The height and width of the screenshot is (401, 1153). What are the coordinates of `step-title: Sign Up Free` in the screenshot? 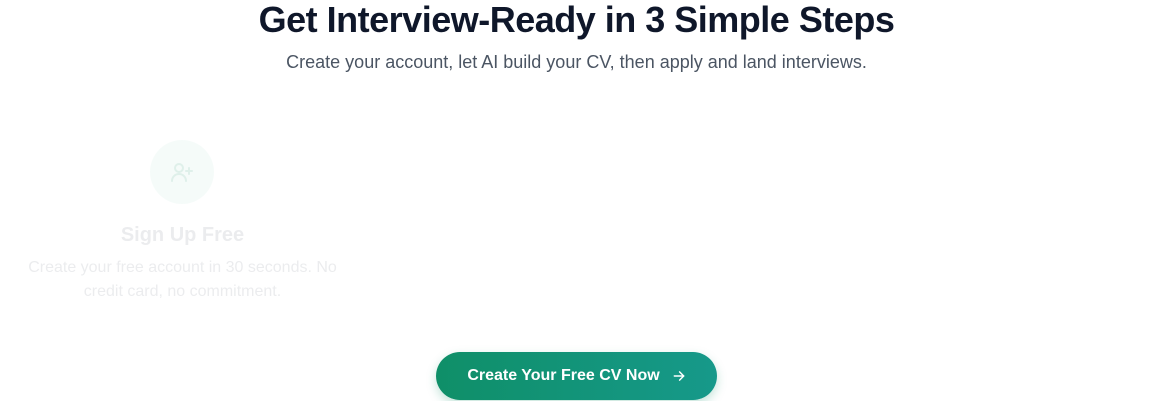 It's located at (182, 235).